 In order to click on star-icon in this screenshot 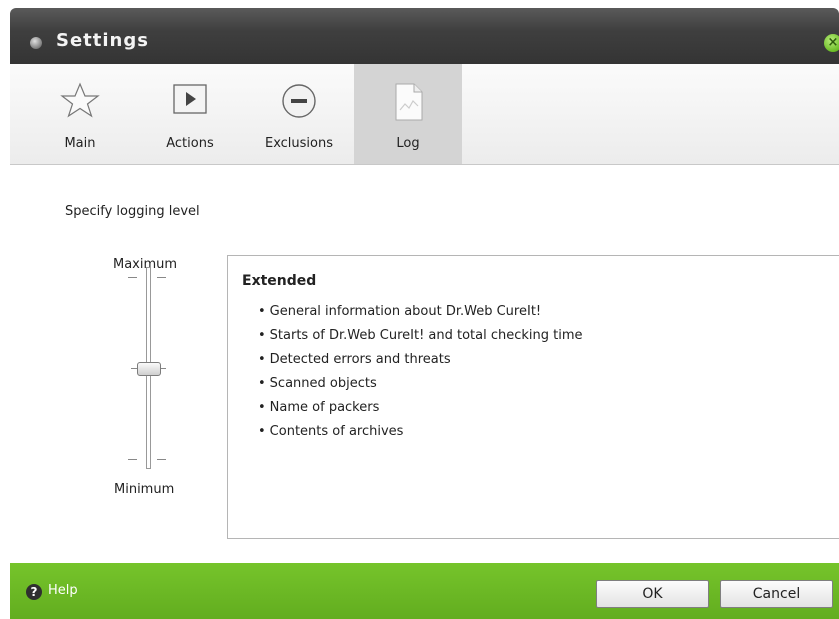, I will do `click(80, 102)`.